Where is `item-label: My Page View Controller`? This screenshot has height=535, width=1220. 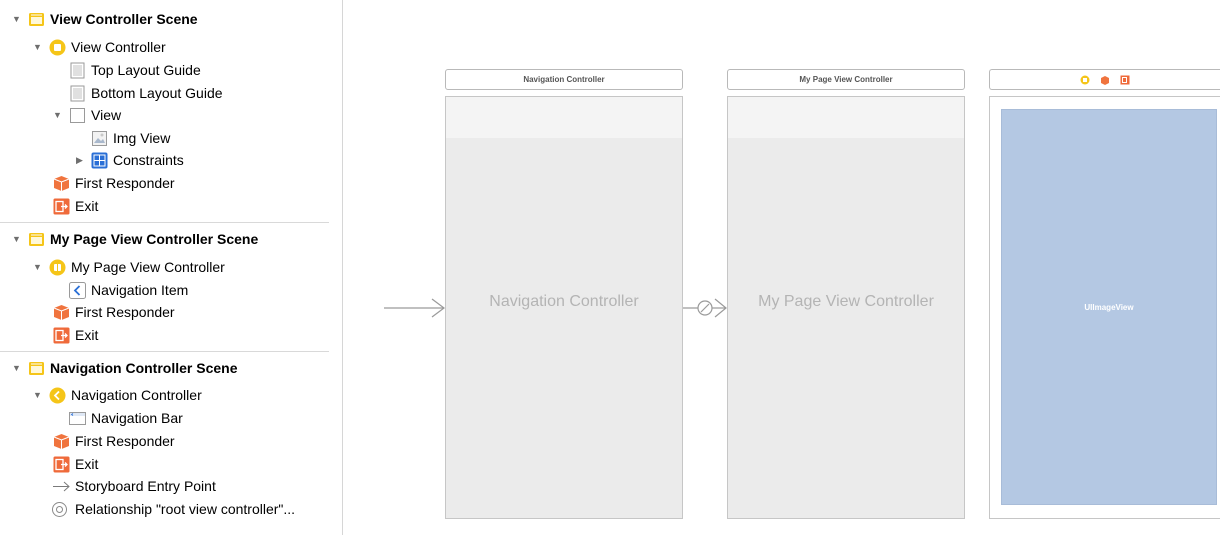
item-label: My Page View Controller is located at coordinates (148, 267).